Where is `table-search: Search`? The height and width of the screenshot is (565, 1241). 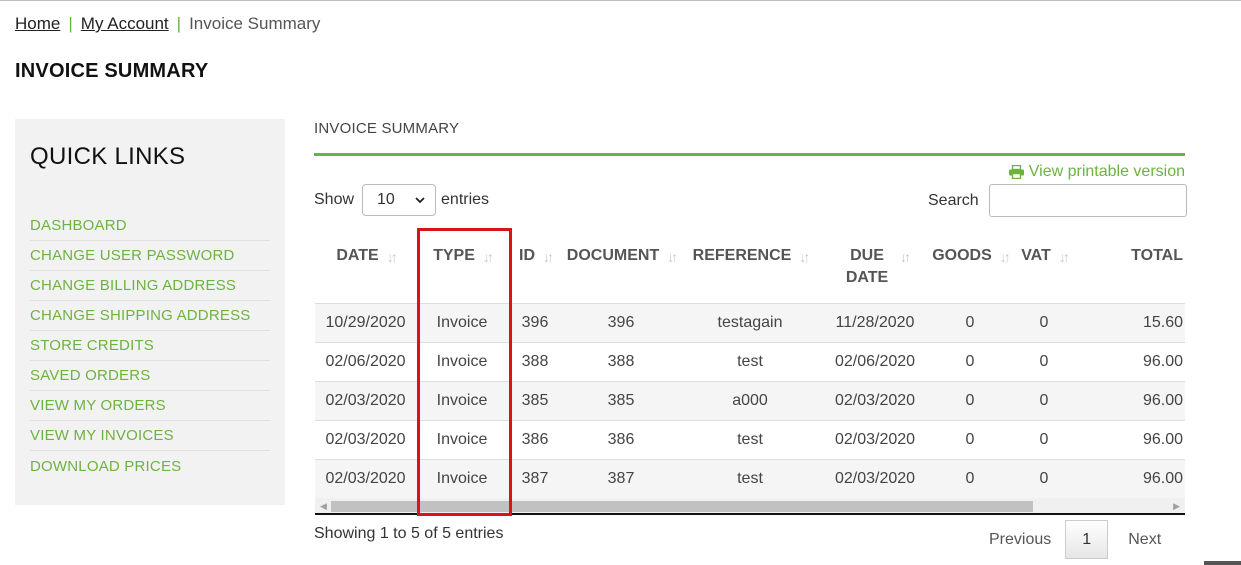
table-search: Search is located at coordinates (1057, 200).